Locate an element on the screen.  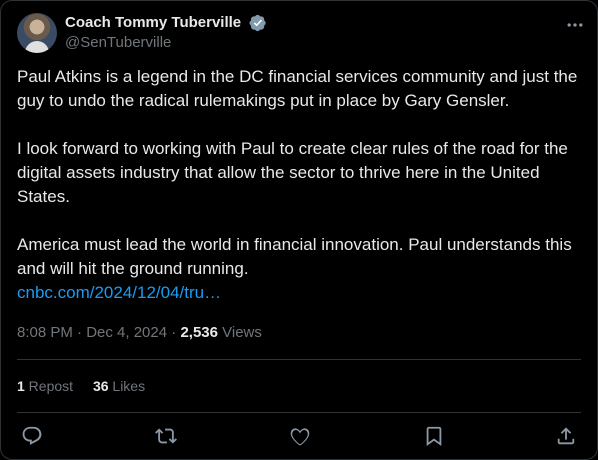
engagement-stats: 1 Repost 36 Likes is located at coordinates (89, 386).